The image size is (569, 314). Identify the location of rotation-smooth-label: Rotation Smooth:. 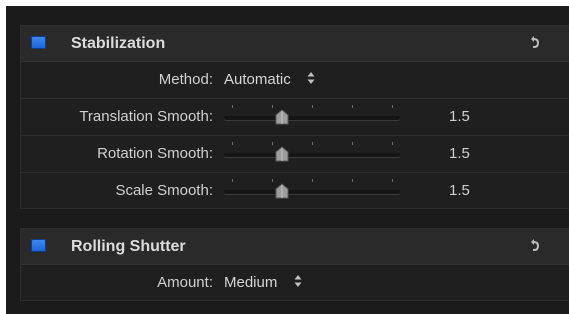
(155, 153).